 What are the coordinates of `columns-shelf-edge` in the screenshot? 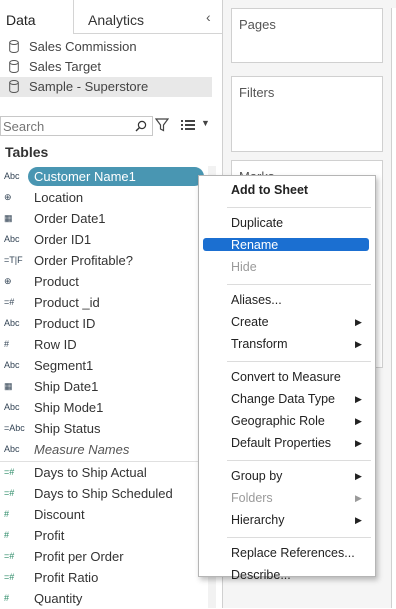 It's located at (393, 308).